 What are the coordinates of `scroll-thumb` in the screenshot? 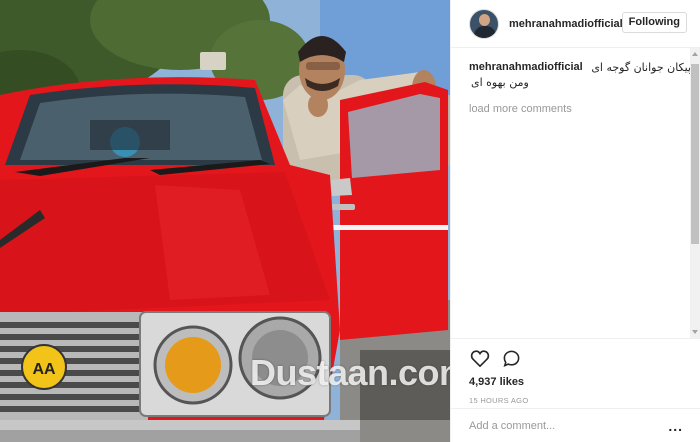 It's located at (695, 154).